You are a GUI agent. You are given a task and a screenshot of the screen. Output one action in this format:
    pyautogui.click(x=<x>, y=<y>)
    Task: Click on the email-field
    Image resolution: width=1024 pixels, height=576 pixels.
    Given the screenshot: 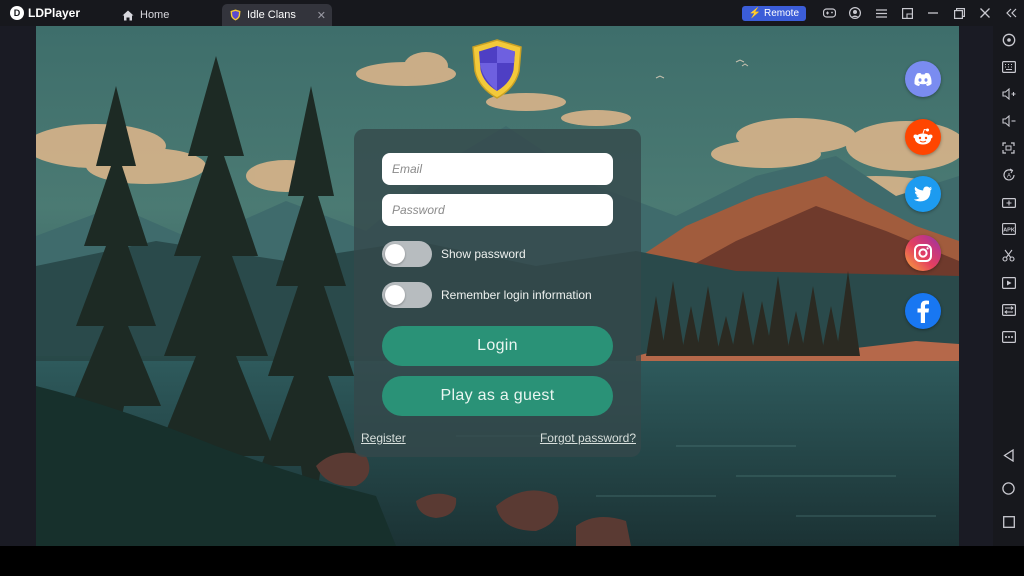 What is the action you would take?
    pyautogui.click(x=497, y=169)
    